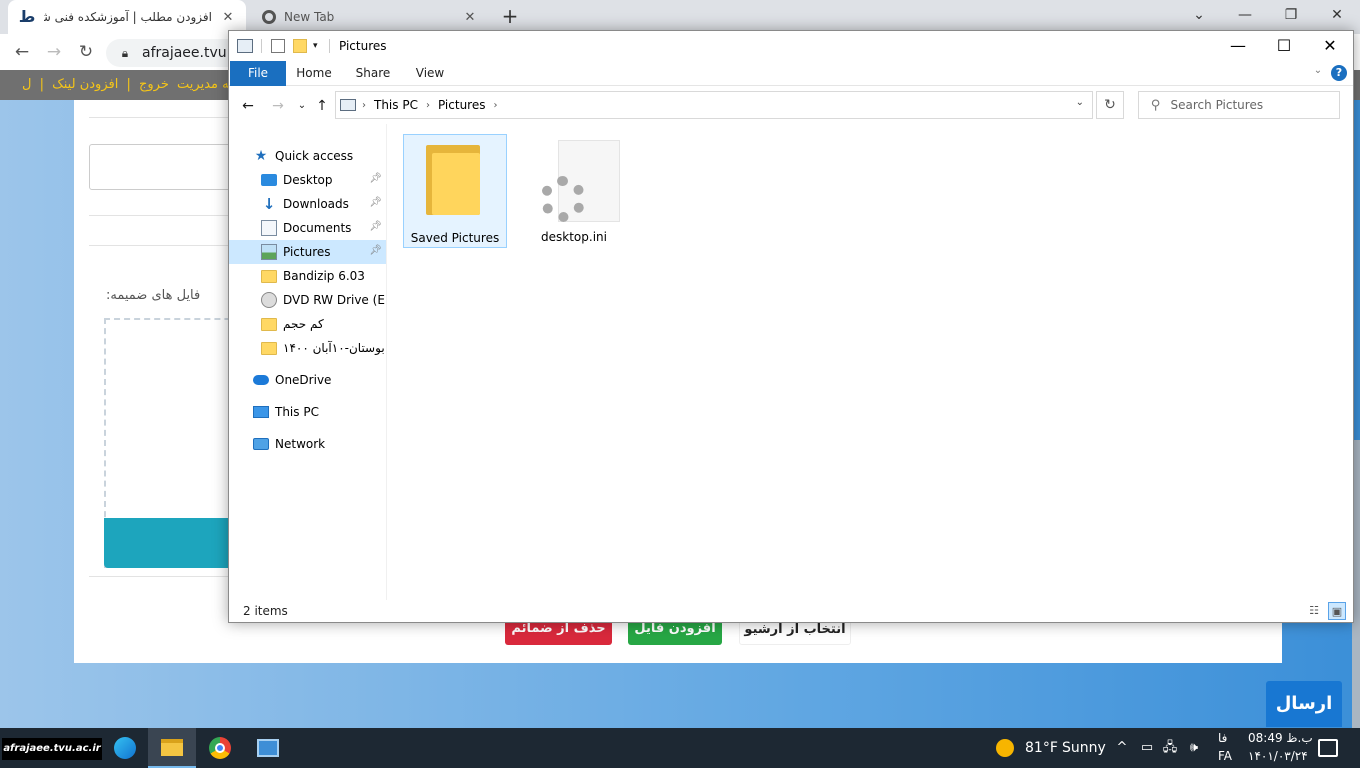  Describe the element at coordinates (1194, 748) in the screenshot. I see `volume-icon: 🕪︎` at that location.